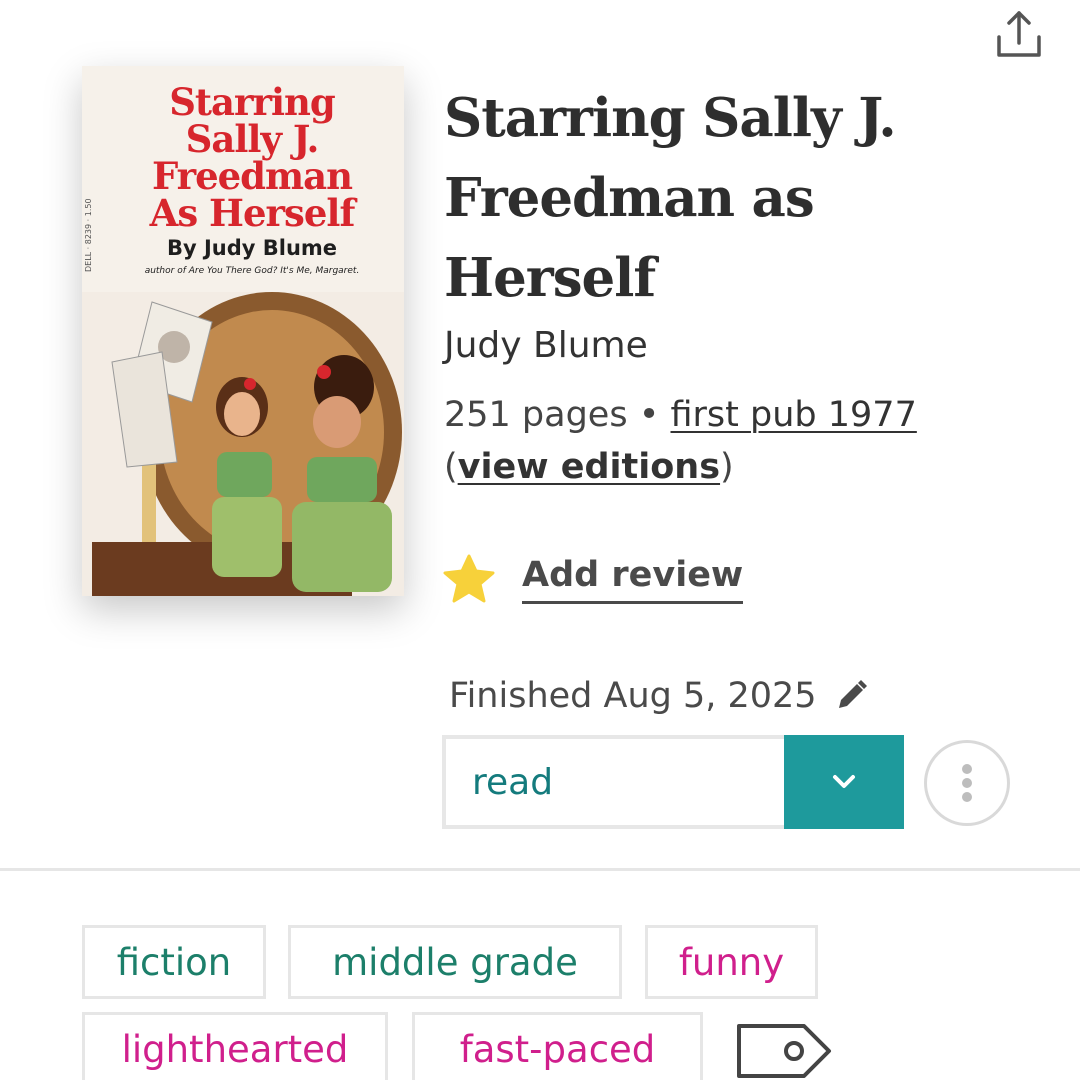 The image size is (1080, 1080). I want to click on tag-chip: middle grade, so click(455, 962).